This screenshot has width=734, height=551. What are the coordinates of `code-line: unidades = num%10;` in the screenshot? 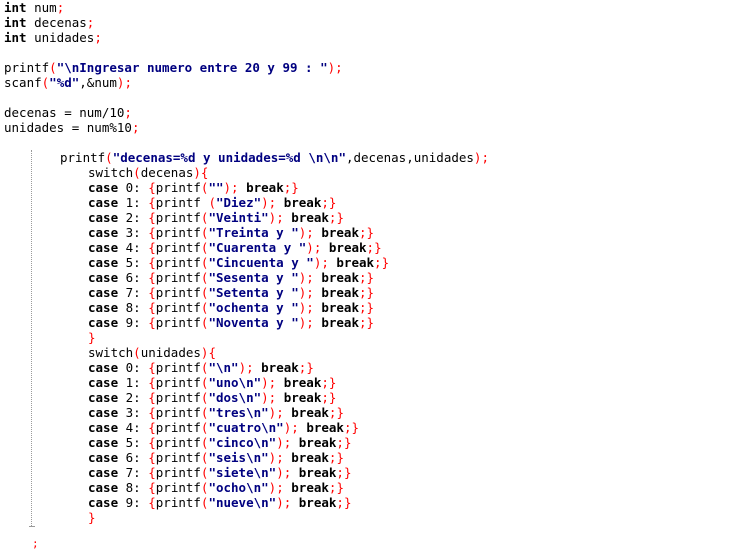 It's located at (72, 127).